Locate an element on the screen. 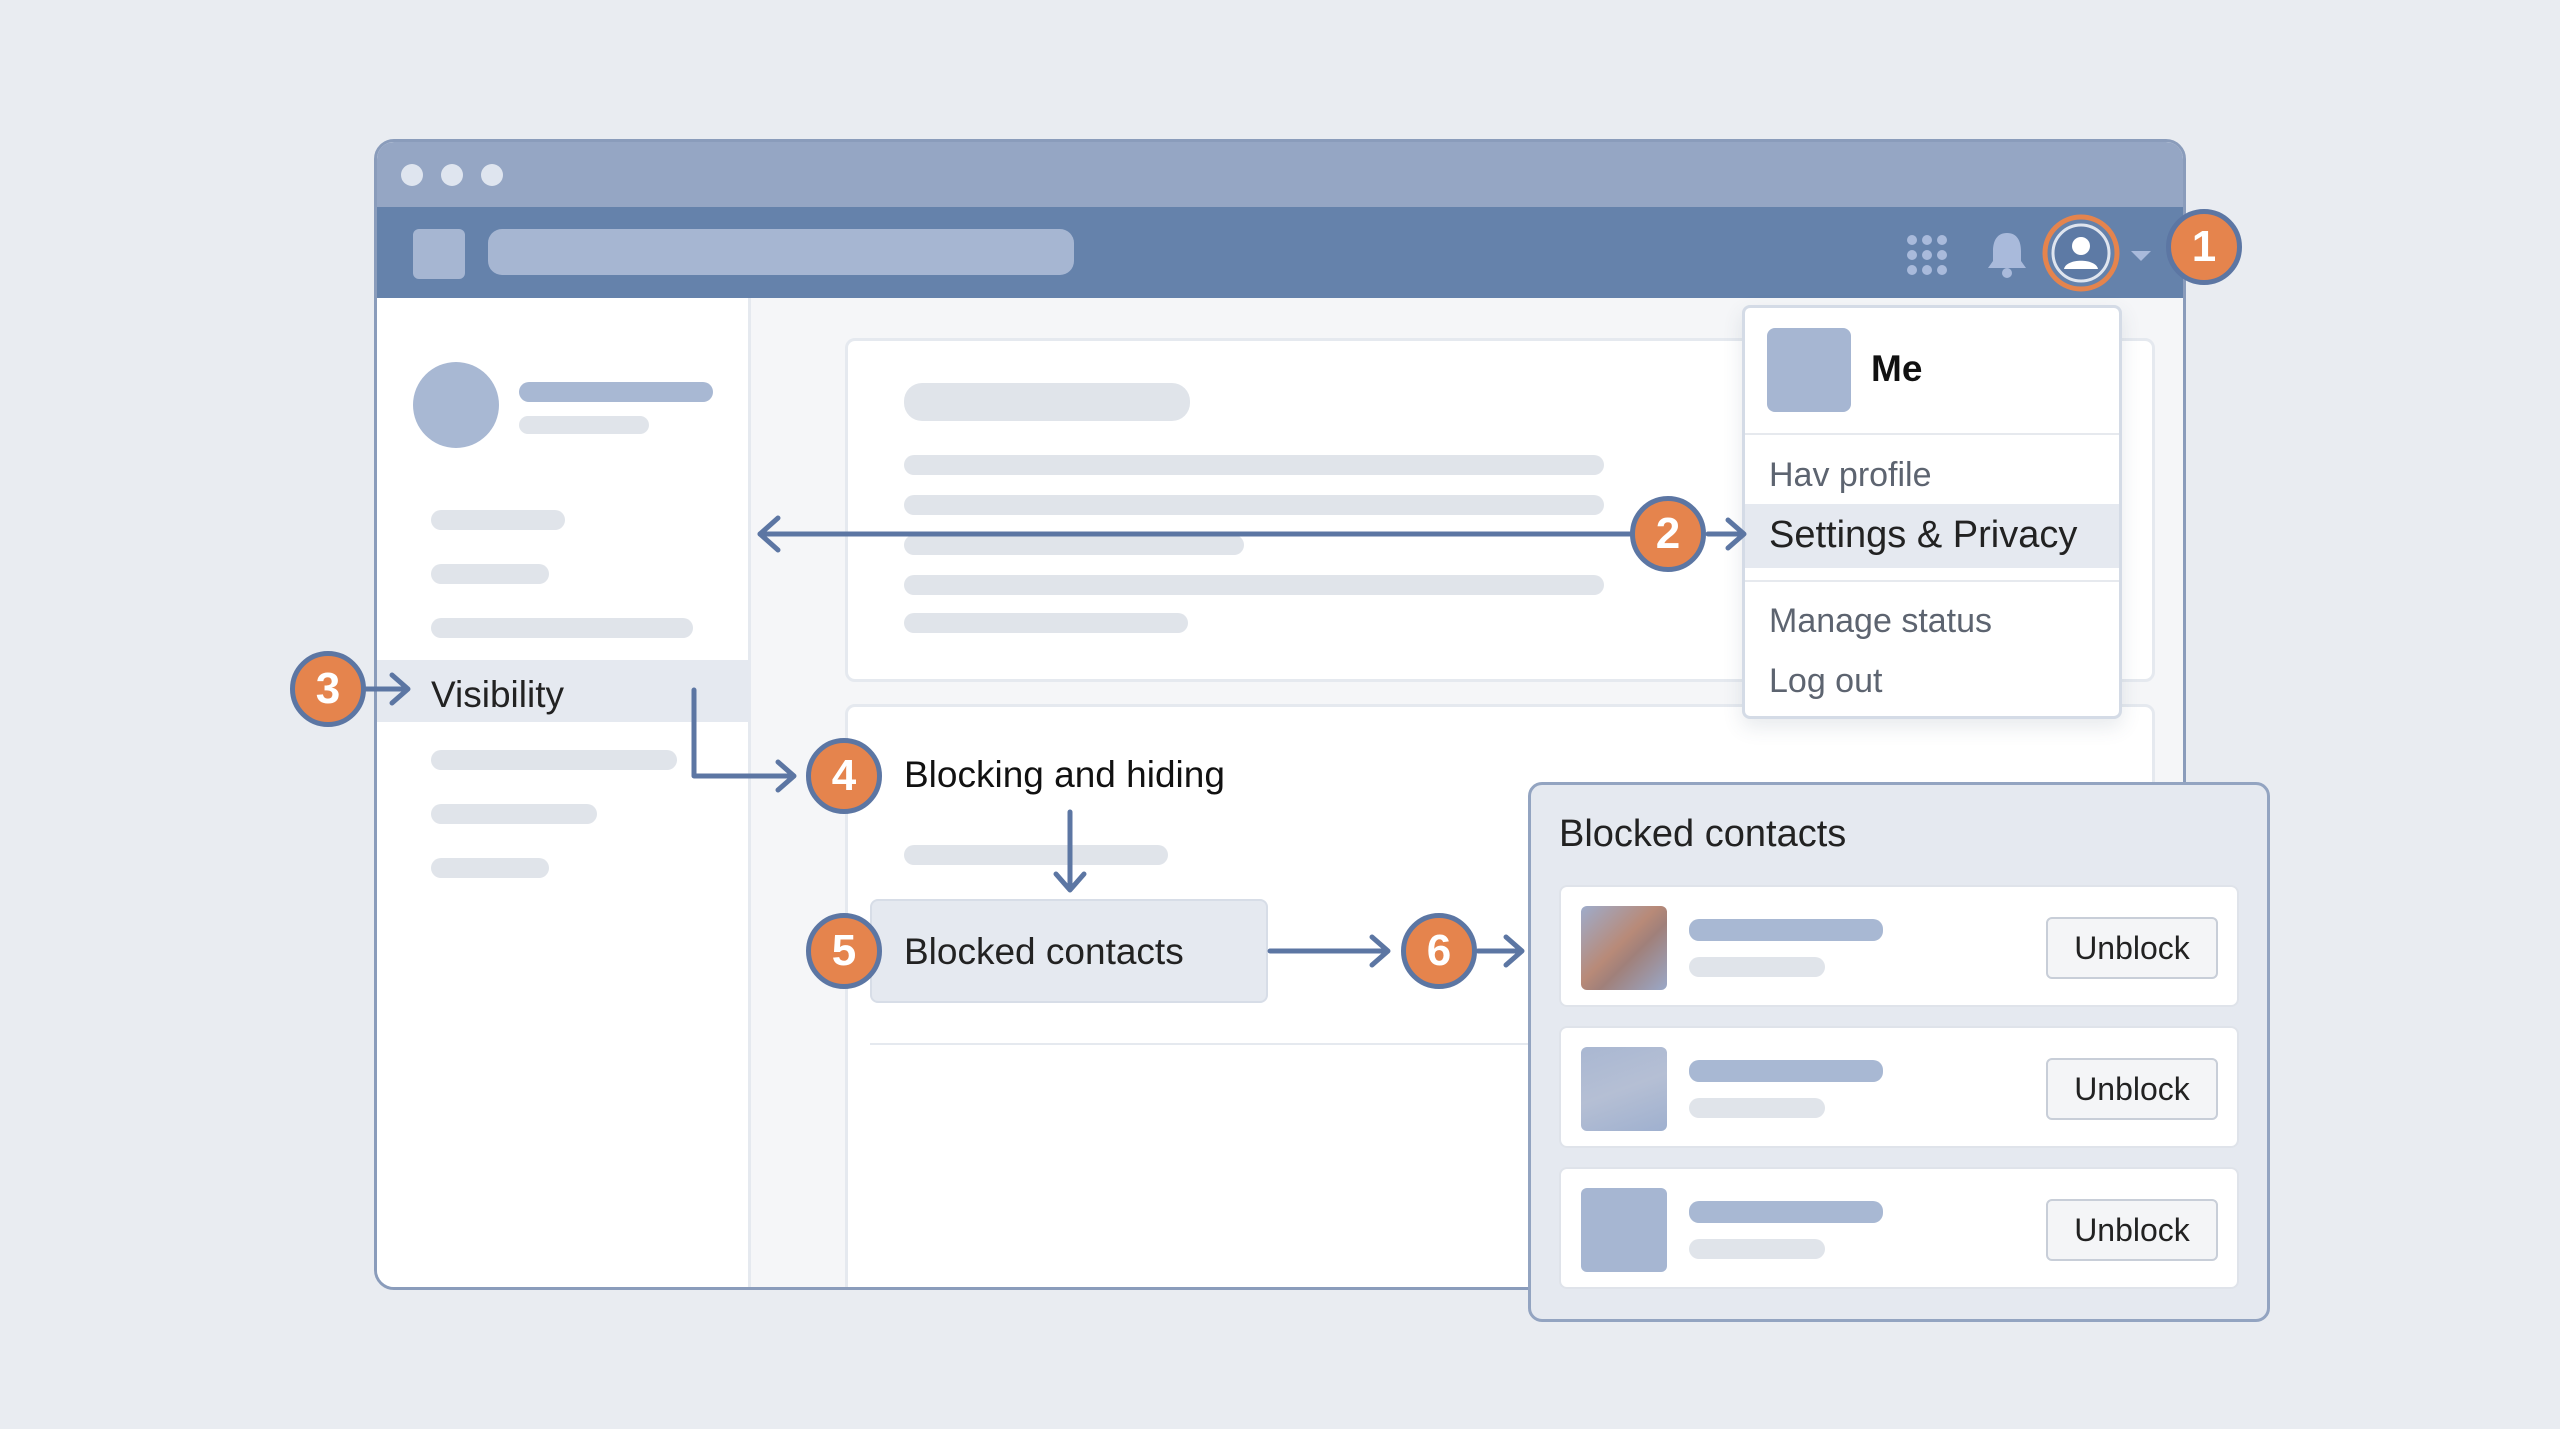 The width and height of the screenshot is (2560, 1429). step-badge-2: 2 is located at coordinates (1668, 534).